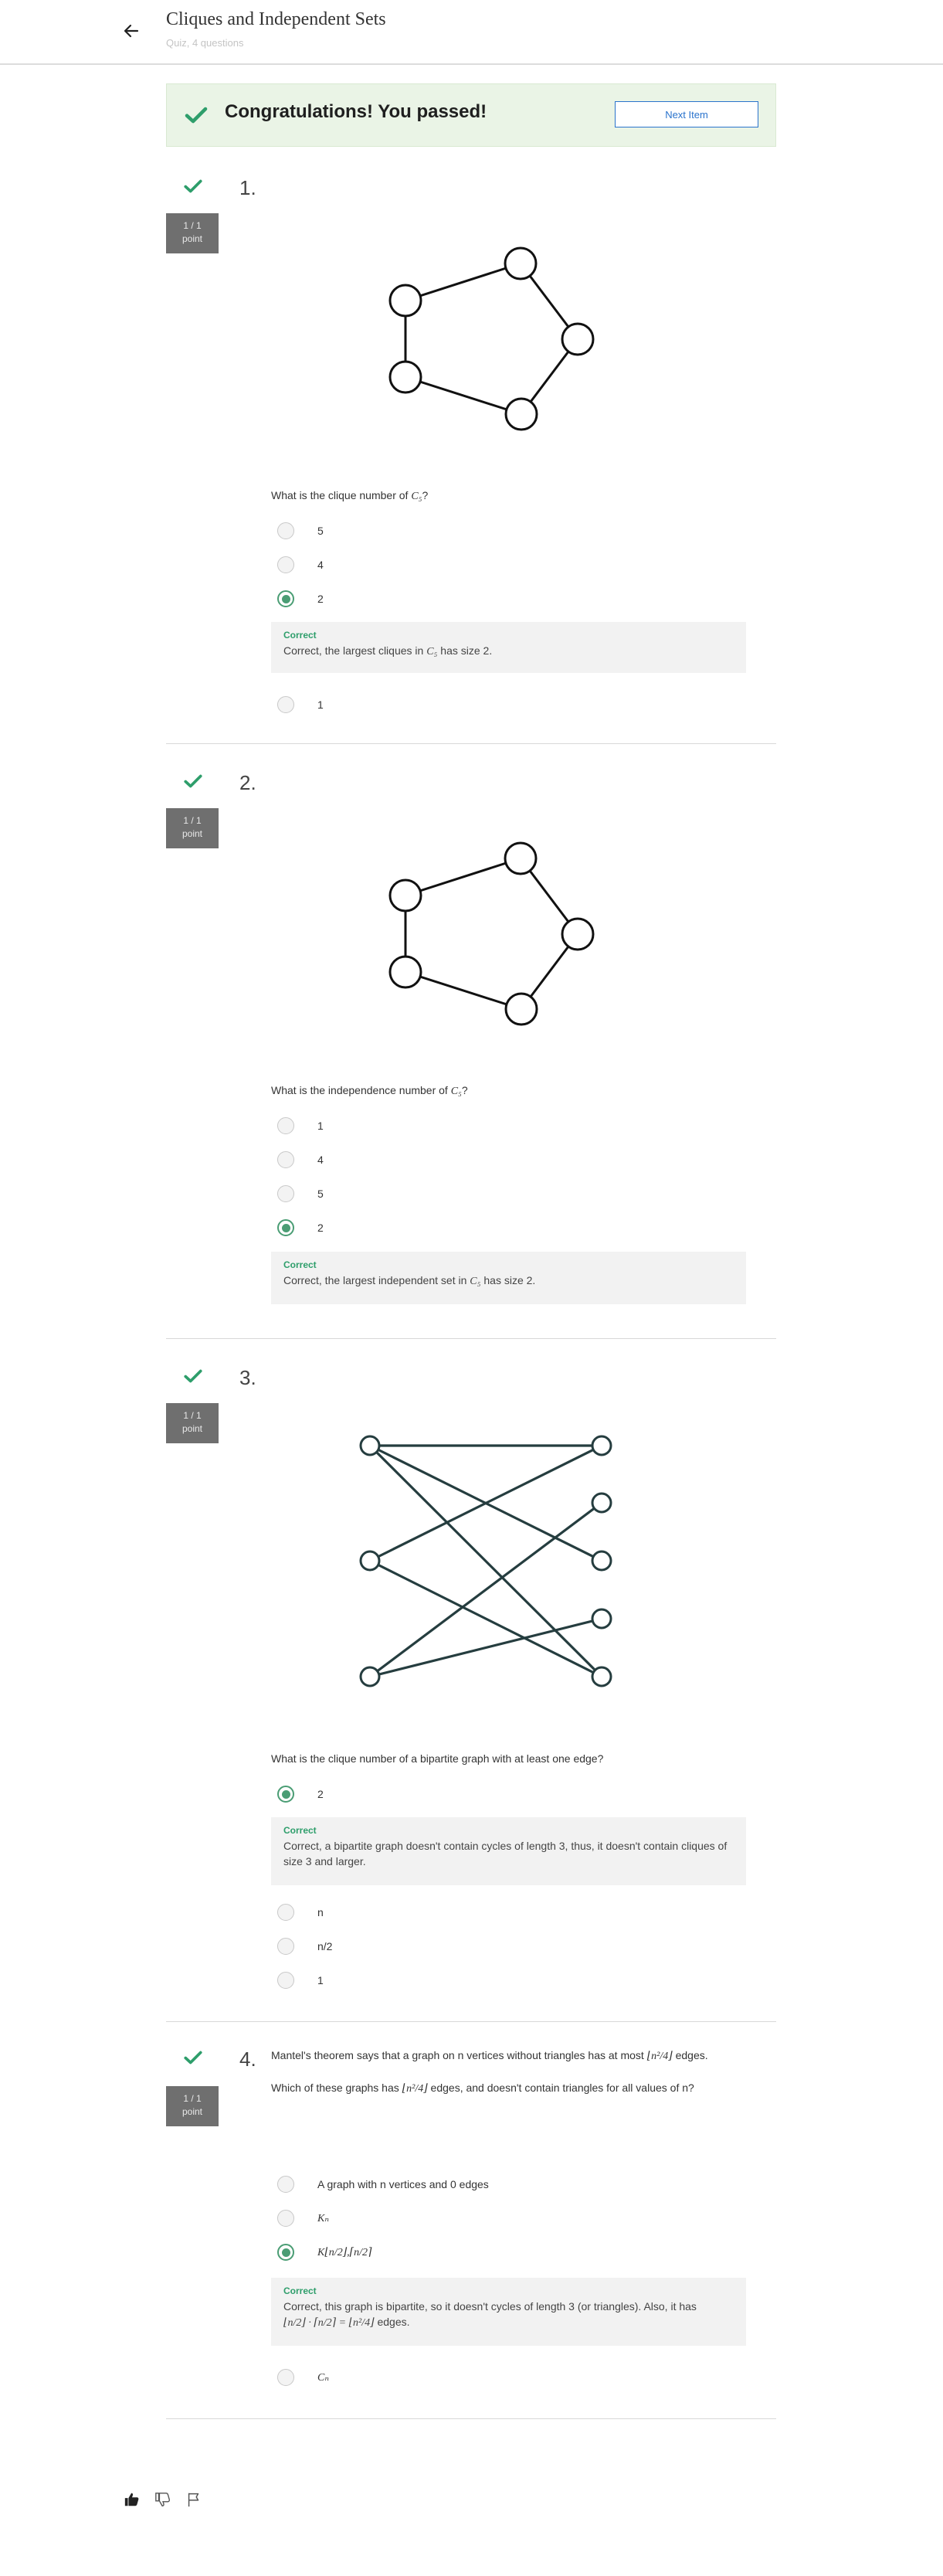 This screenshot has width=943, height=2576. Describe the element at coordinates (196, 115) in the screenshot. I see `check-icon` at that location.